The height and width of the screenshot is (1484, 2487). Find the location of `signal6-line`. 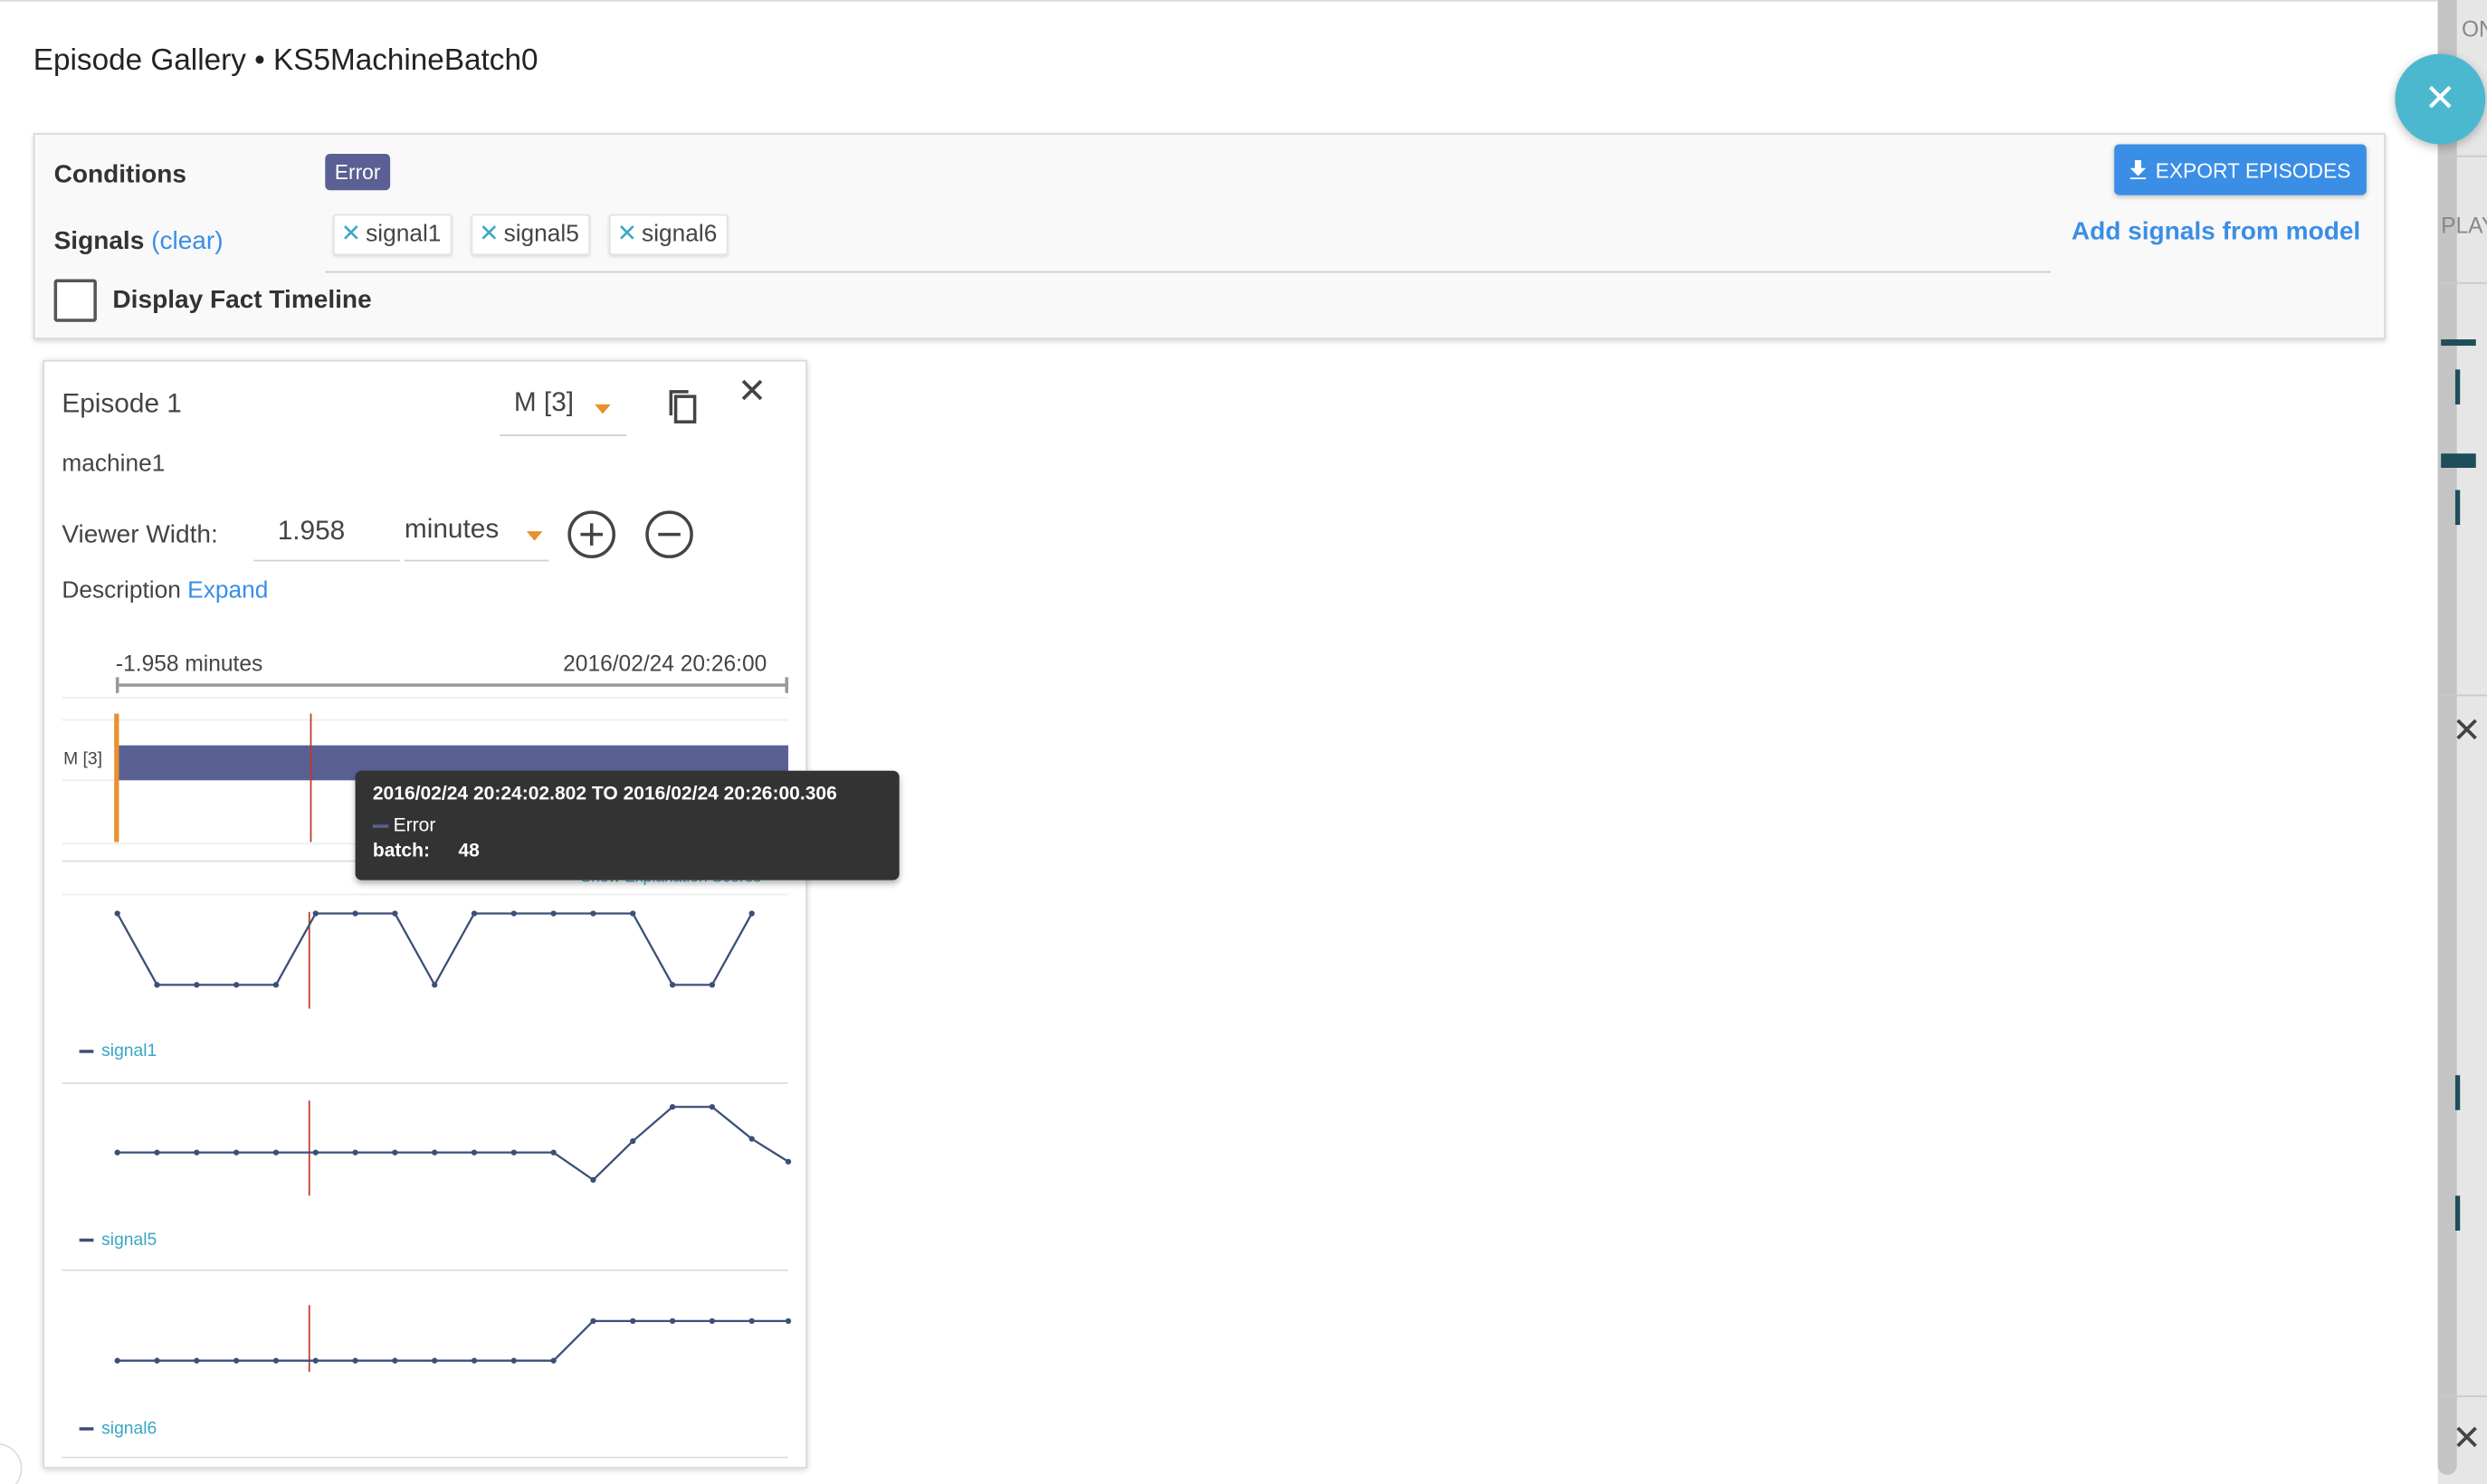

signal6-line is located at coordinates (453, 1340).